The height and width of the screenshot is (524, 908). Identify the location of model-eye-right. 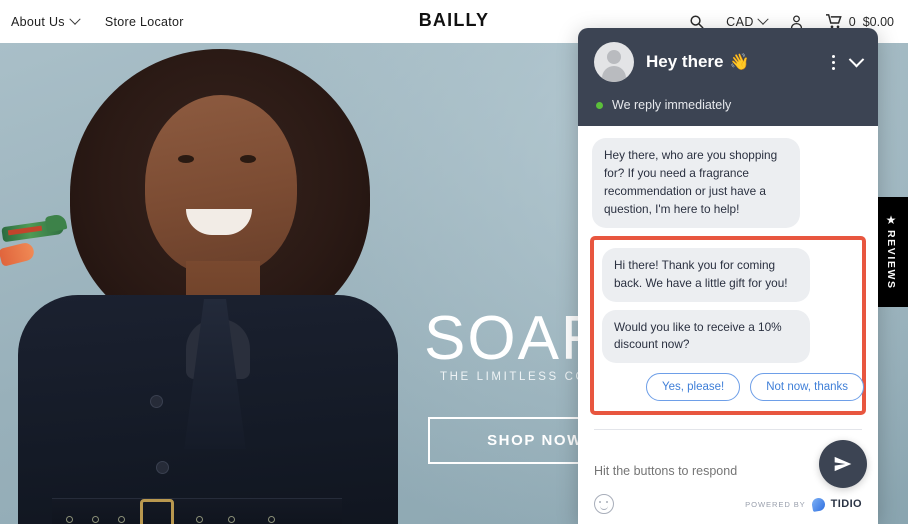
(248, 159).